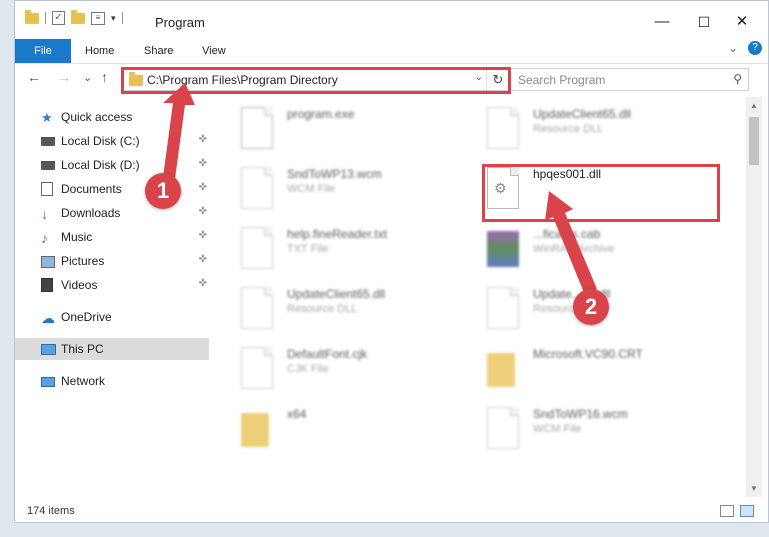  Describe the element at coordinates (747, 511) in the screenshot. I see `large-icons-view-icon` at that location.